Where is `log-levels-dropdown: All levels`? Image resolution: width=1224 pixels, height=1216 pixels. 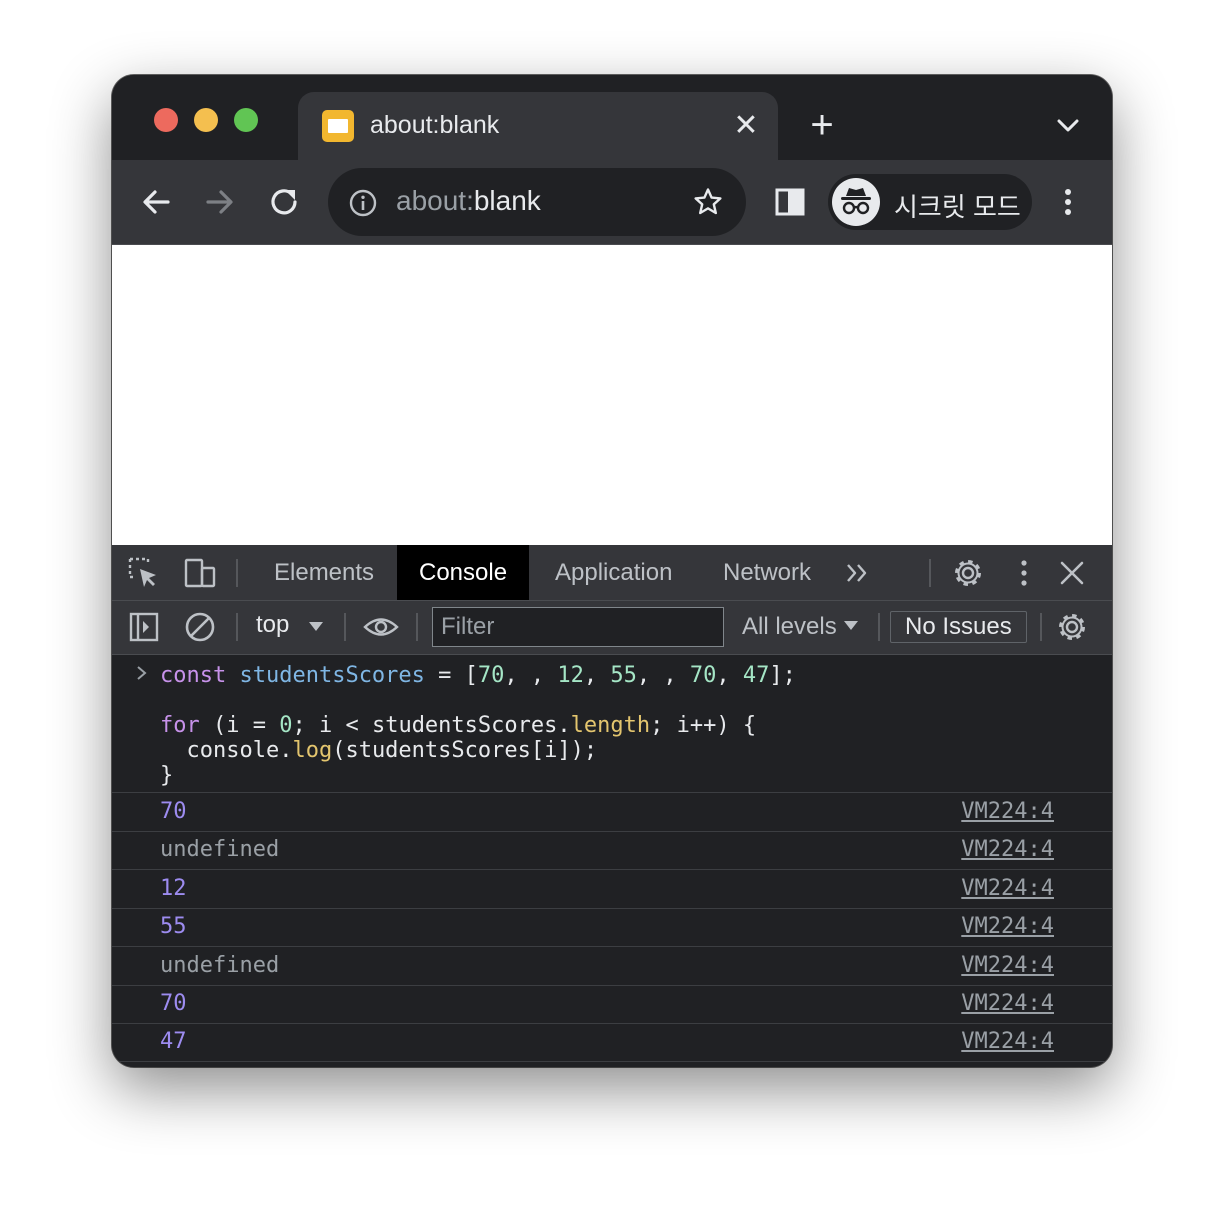 log-levels-dropdown: All levels is located at coordinates (789, 627).